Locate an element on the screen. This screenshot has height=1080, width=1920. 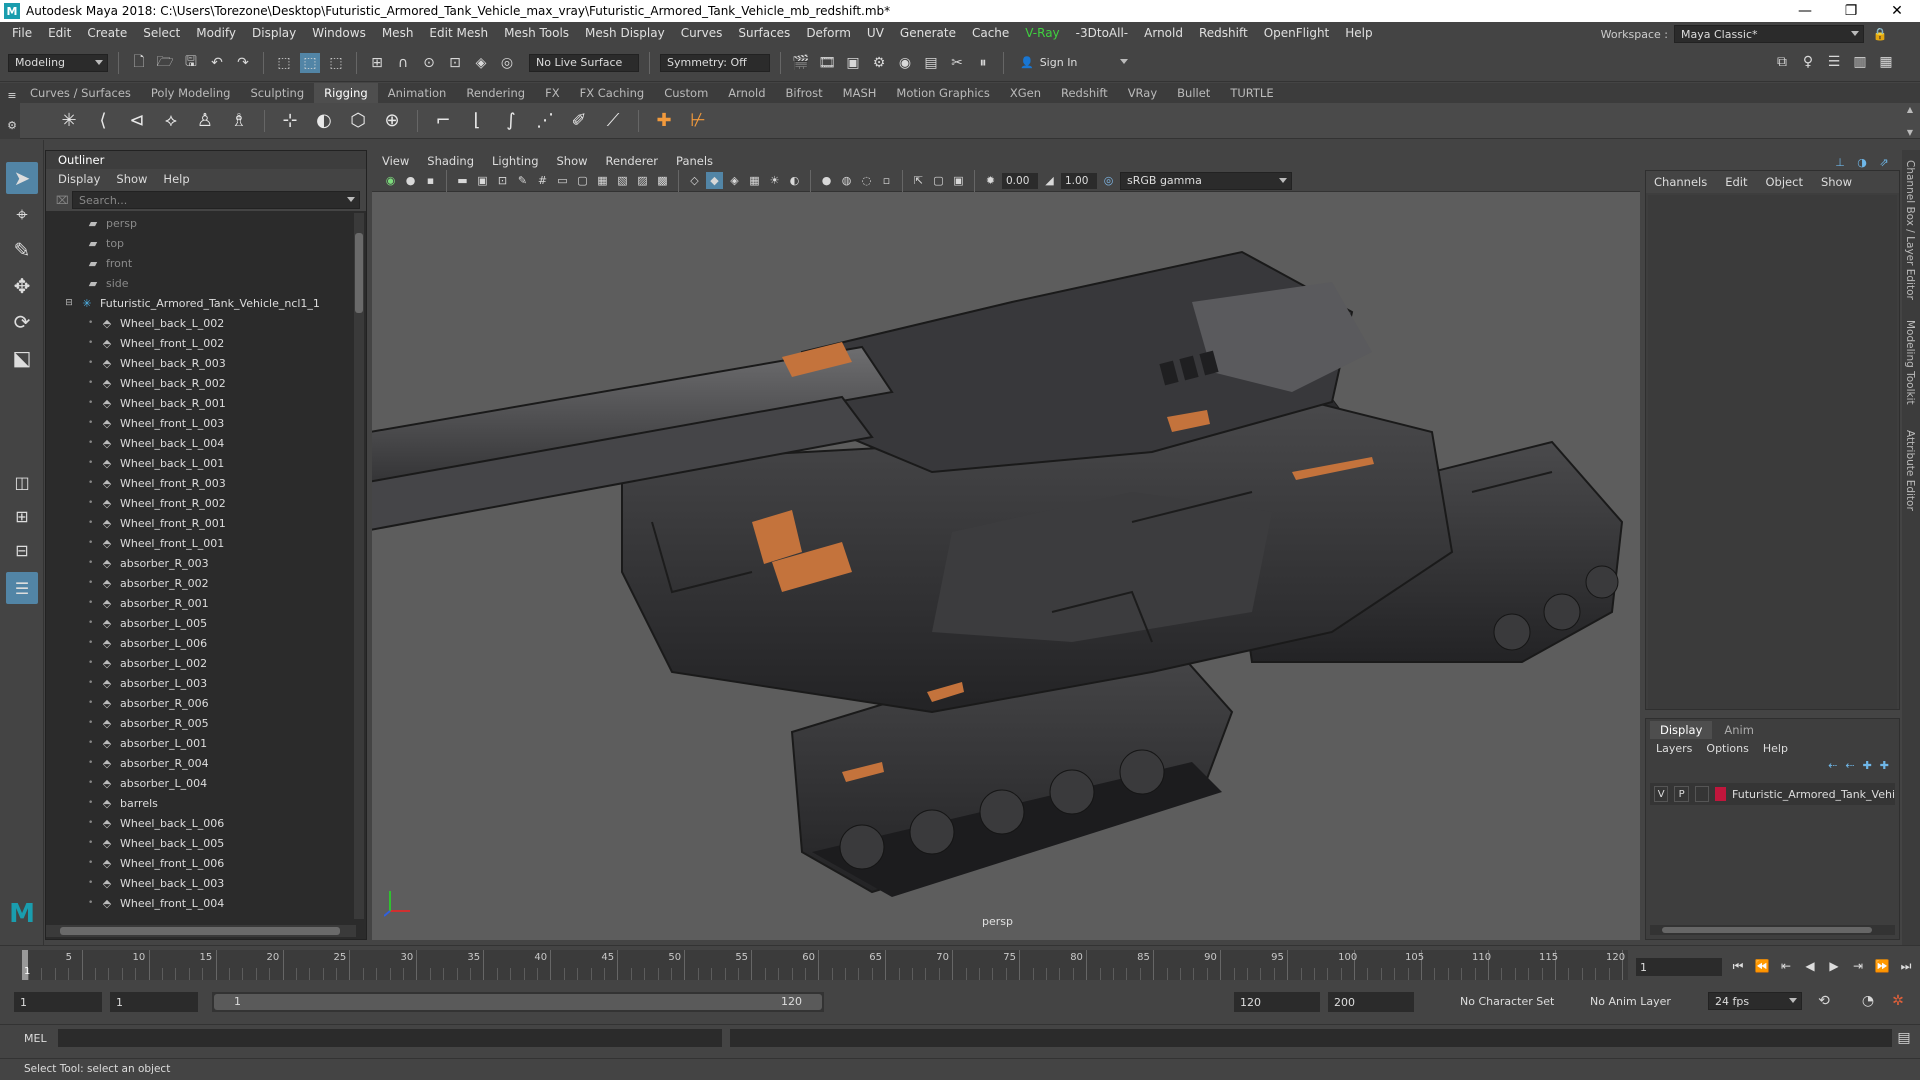
shelf-tab-arnold: Arnold is located at coordinates (746, 93).